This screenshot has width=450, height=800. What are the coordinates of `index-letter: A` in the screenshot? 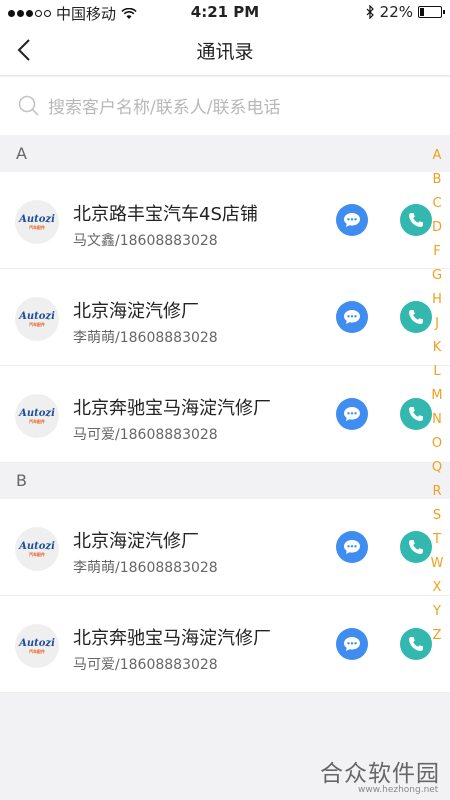 It's located at (437, 156).